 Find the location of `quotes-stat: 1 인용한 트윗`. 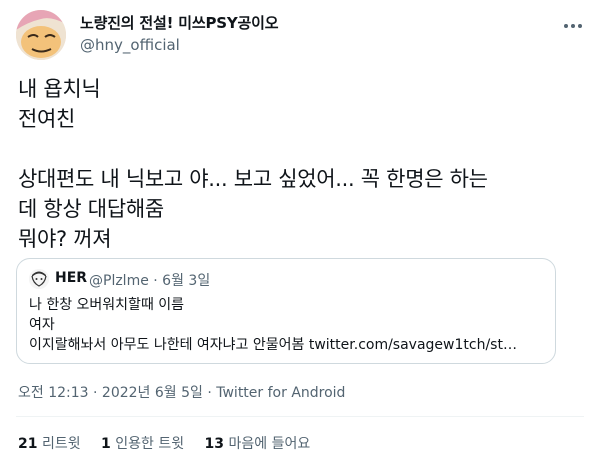

quotes-stat: 1 인용한 트윗 is located at coordinates (142, 444).